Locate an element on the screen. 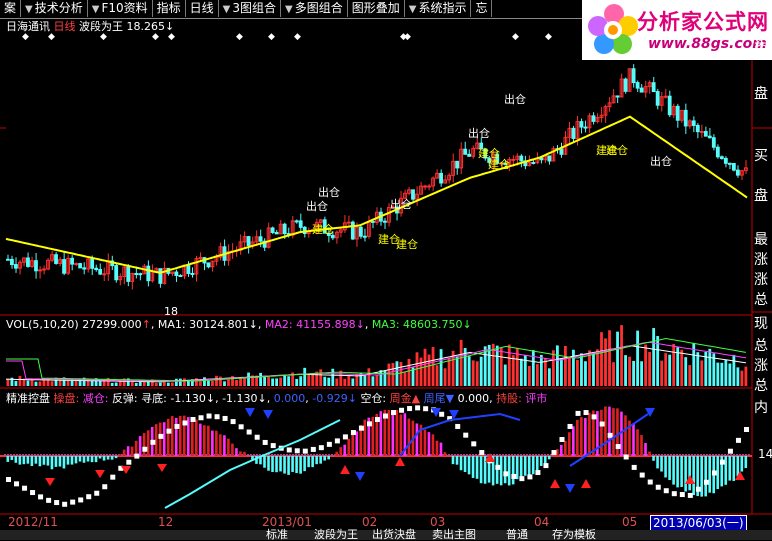 Image resolution: width=772 pixels, height=541 pixels. toolbar-button-8: ▼系统指示 is located at coordinates (438, 8).